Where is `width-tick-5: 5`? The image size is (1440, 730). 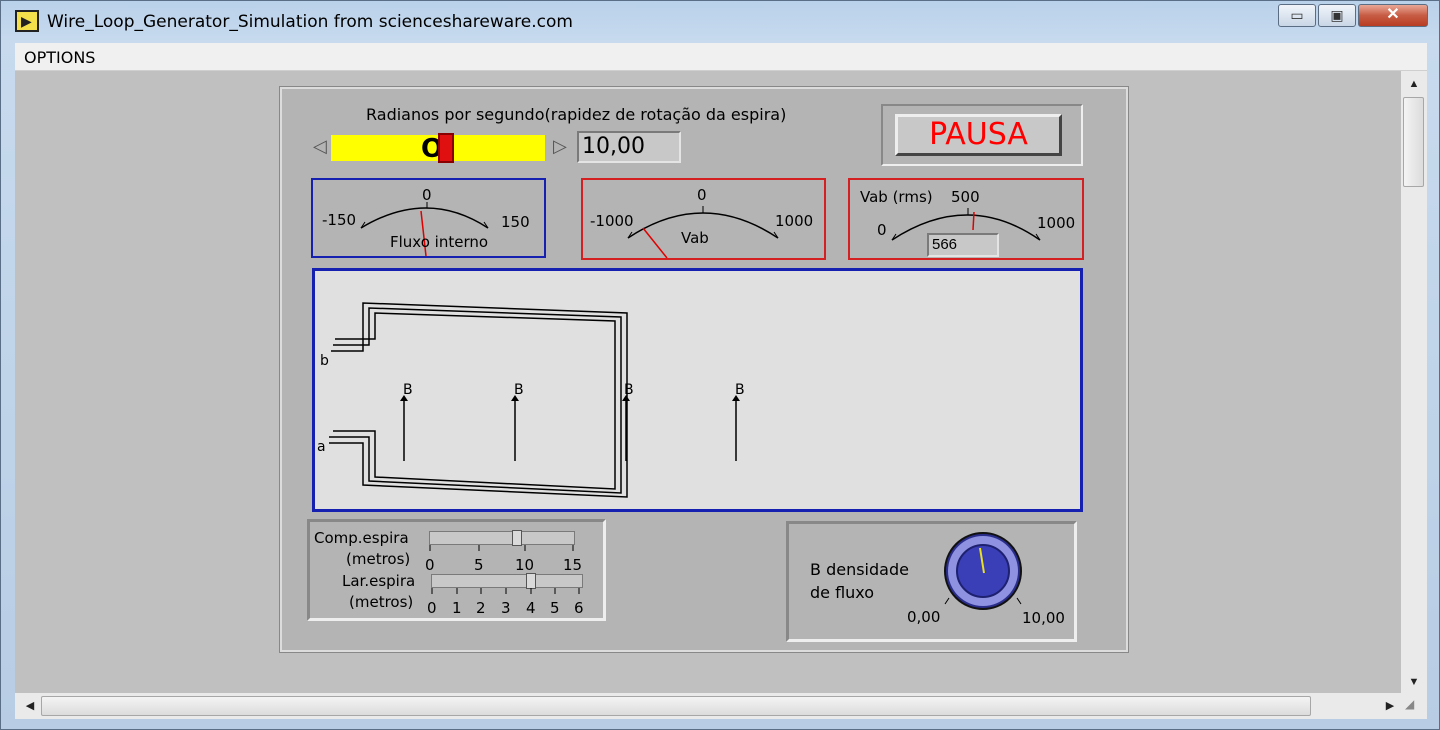
width-tick-5: 5 is located at coordinates (555, 607).